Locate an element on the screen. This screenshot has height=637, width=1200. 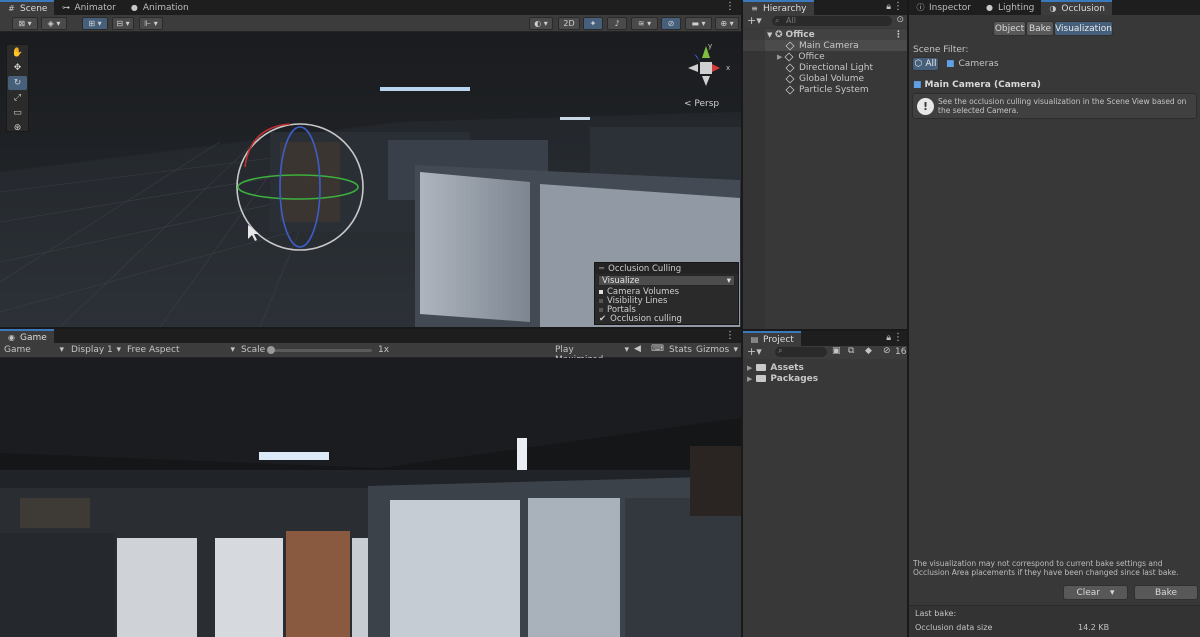
scene-visibility-icon: ⊙ is located at coordinates (900, 20).